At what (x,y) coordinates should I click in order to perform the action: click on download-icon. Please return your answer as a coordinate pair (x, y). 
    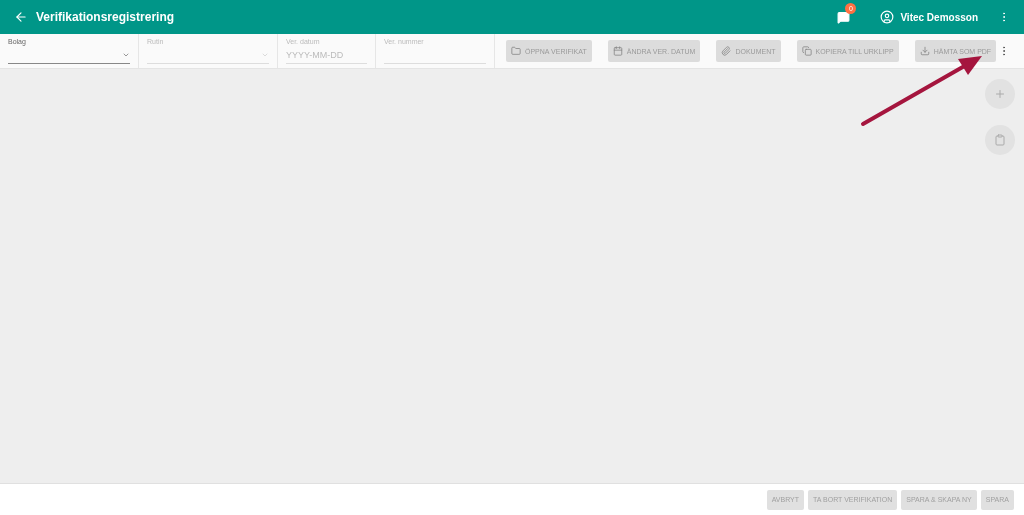
    Looking at the image, I should click on (924, 51).